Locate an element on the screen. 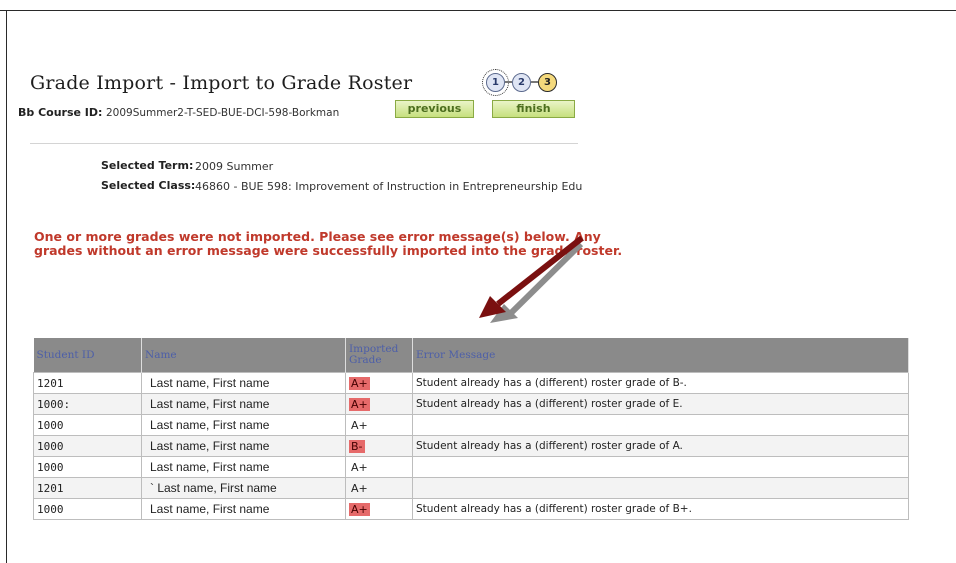 This screenshot has height=563, width=956. student-name-cell: ` Last name, First name is located at coordinates (243, 488).